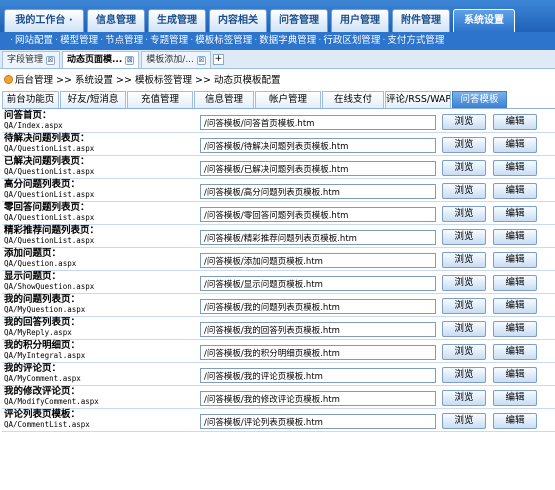 This screenshot has height=490, width=555. What do you see at coordinates (47, 207) in the screenshot?
I see `row-title: 零回答问题列表页：` at bounding box center [47, 207].